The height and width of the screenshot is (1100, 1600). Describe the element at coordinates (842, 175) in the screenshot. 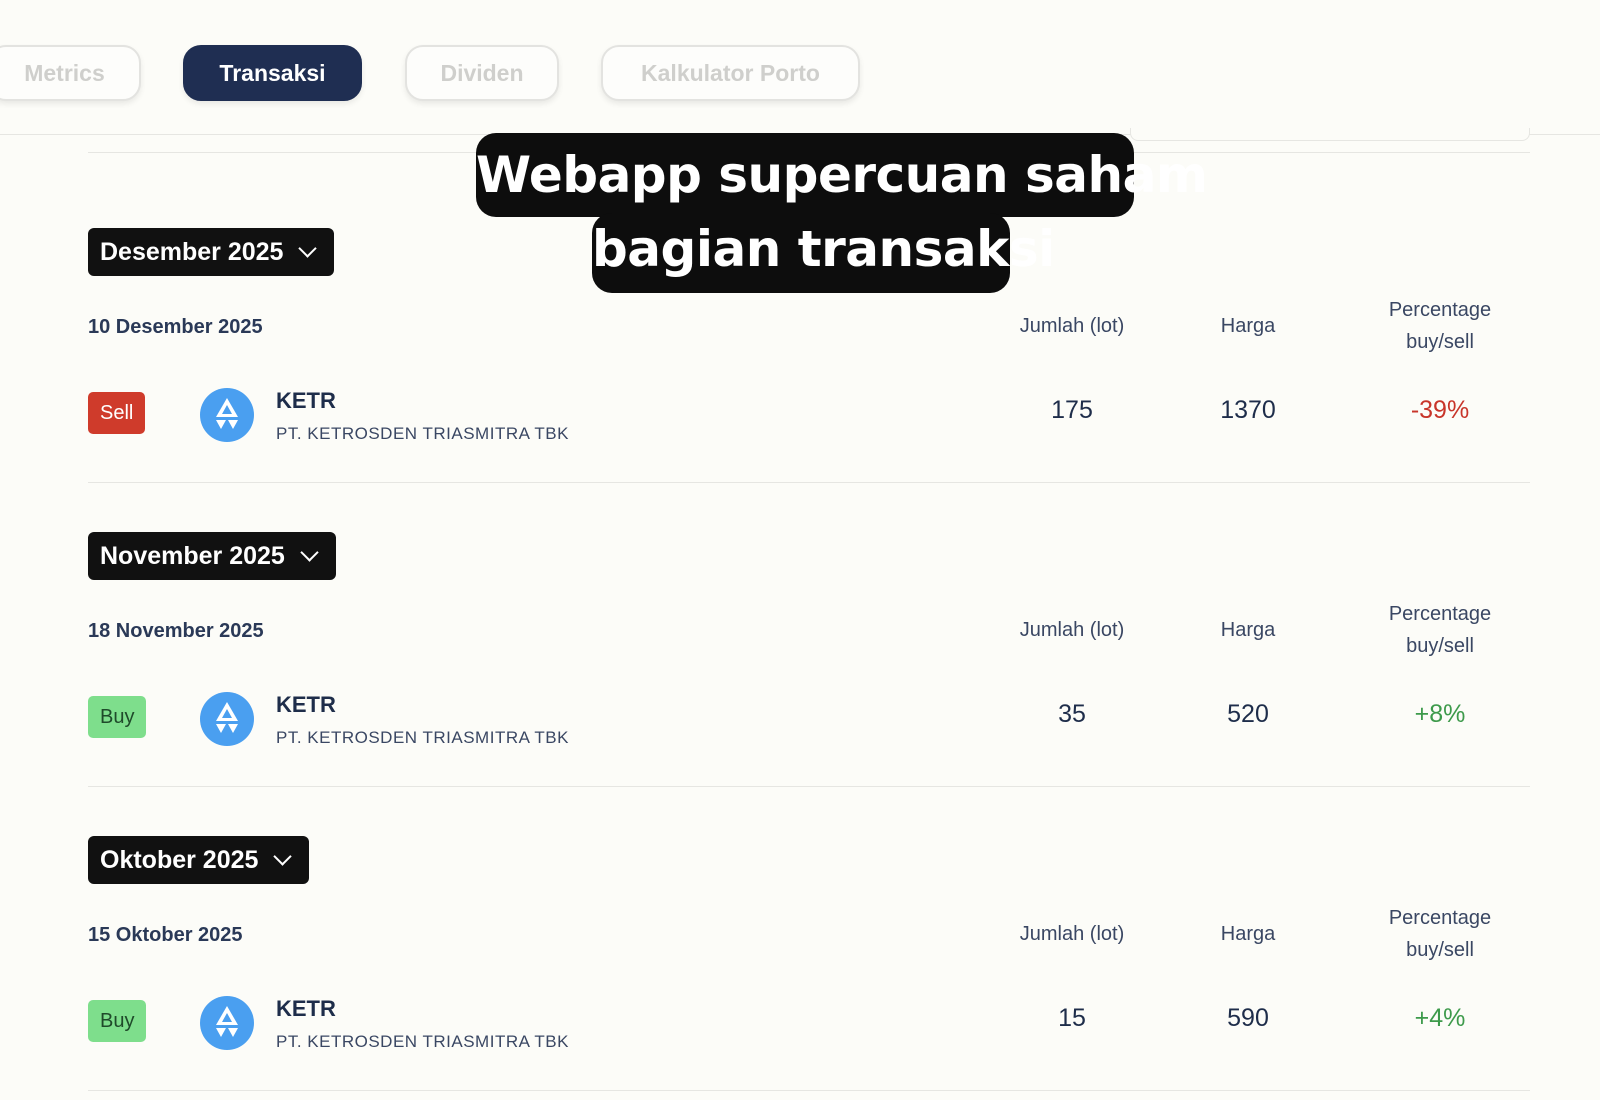

I see `caption-line-1: Webapp supercuan saham` at that location.